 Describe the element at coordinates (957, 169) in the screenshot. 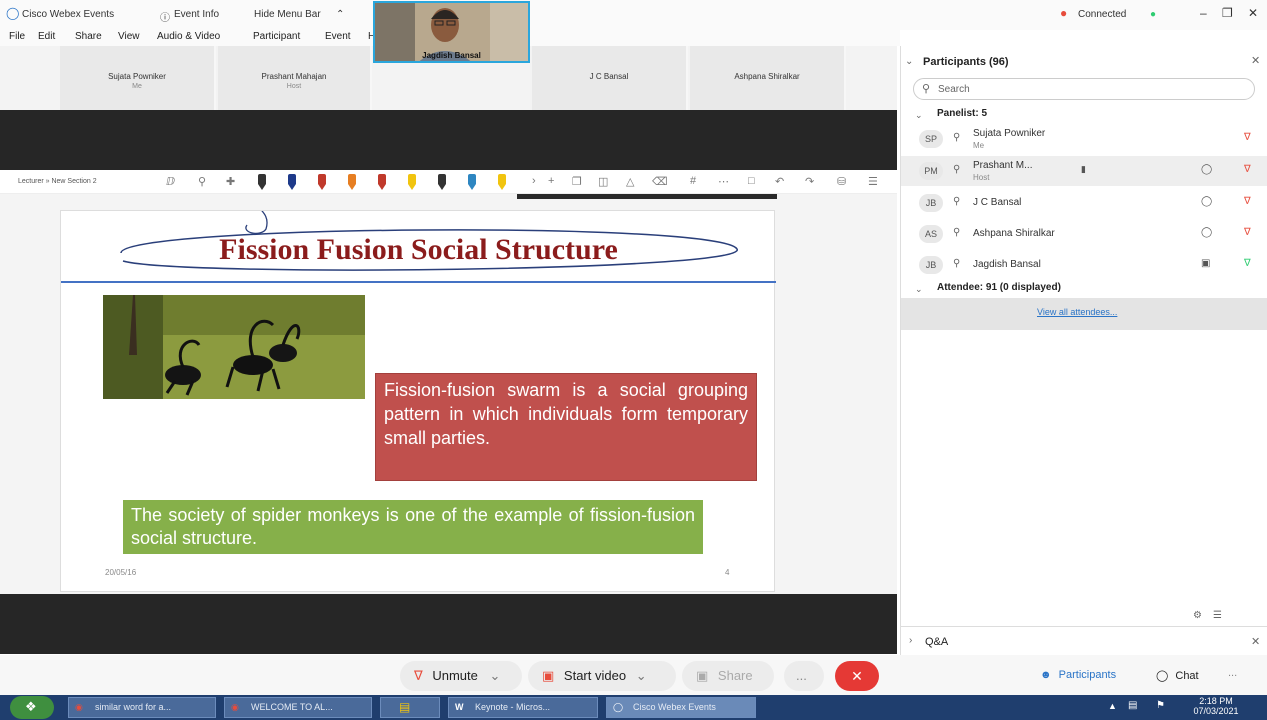

I see `mic-icon: ⚲` at that location.